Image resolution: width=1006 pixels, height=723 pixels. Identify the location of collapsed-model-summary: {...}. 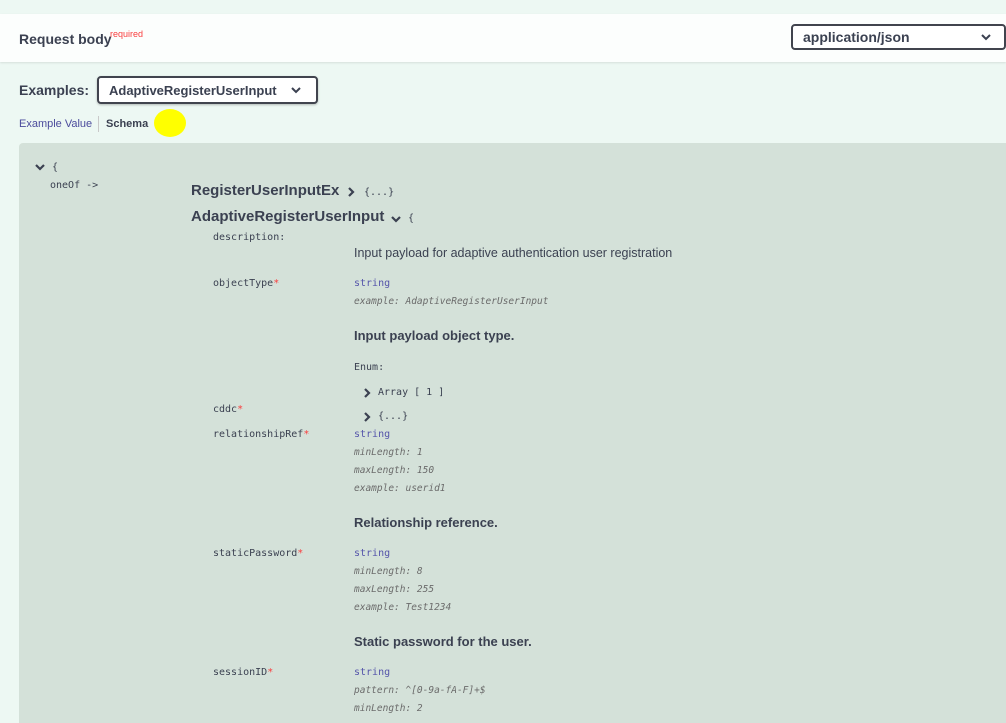
(379, 192).